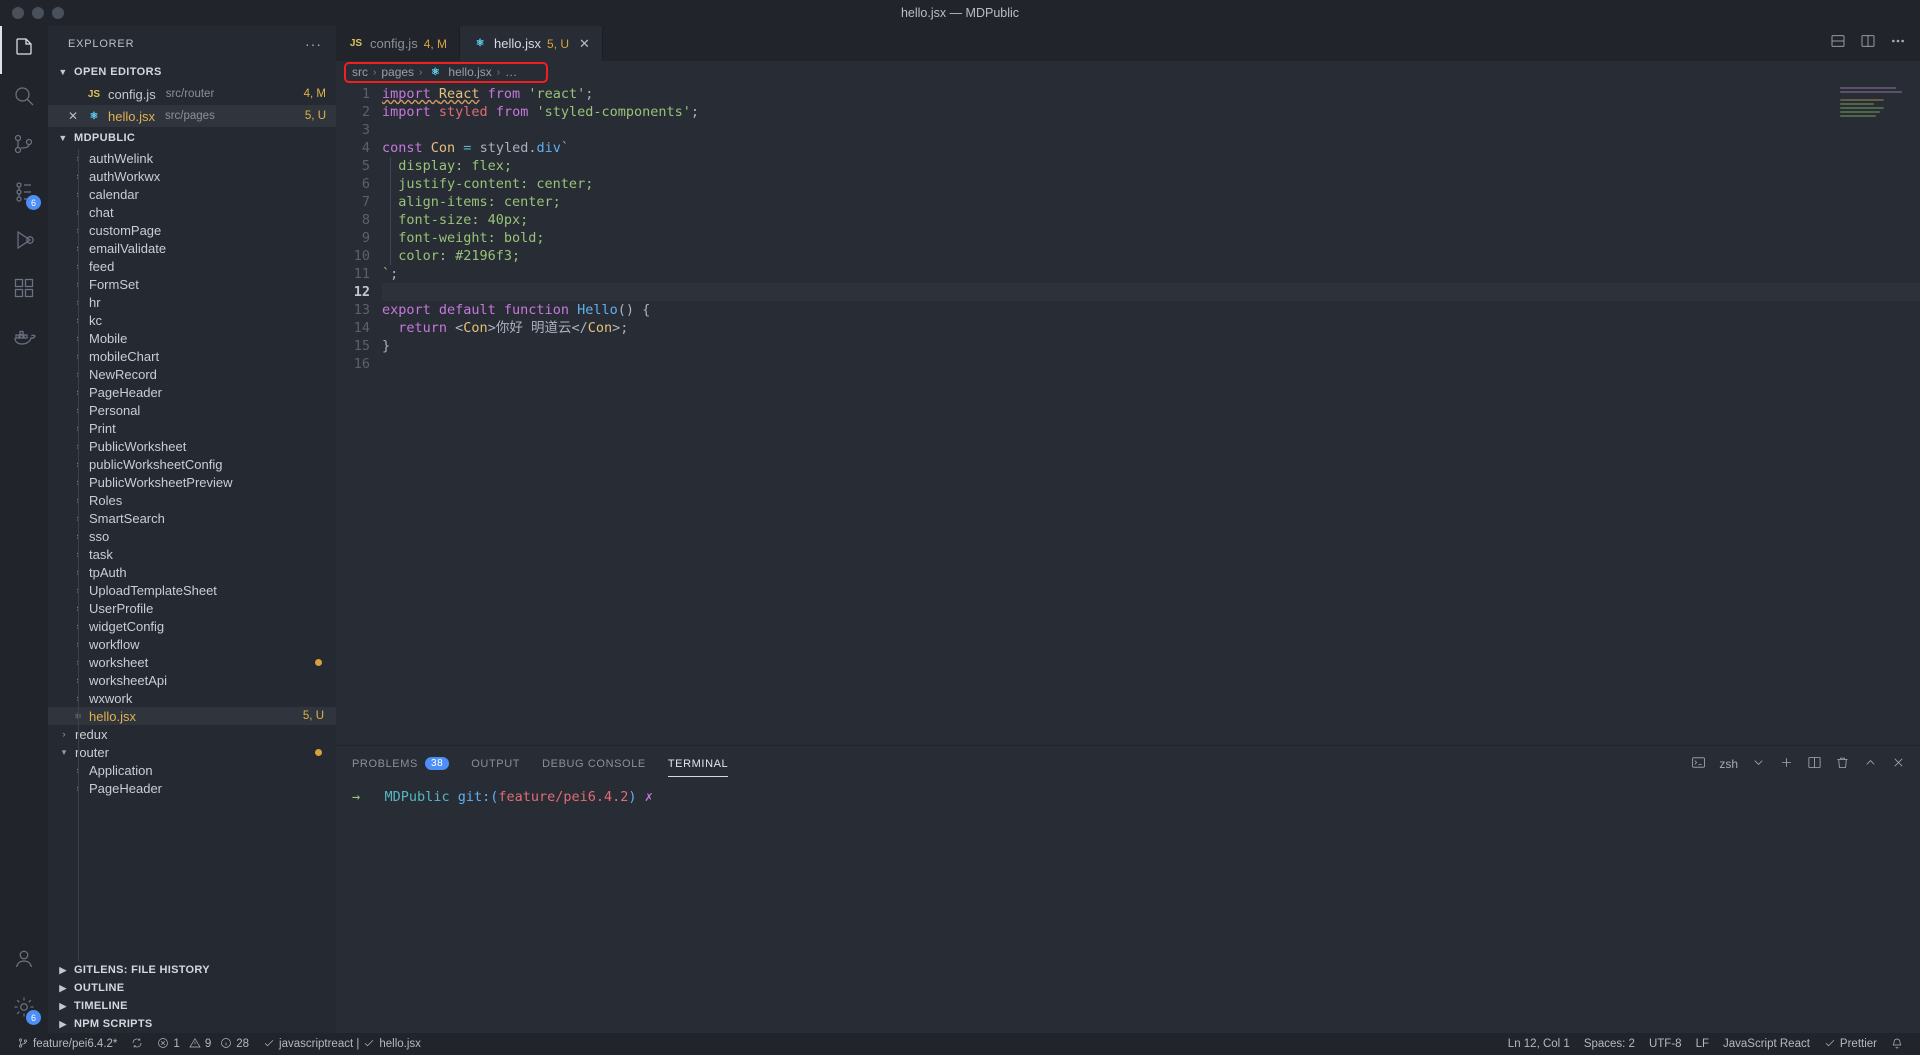 The width and height of the screenshot is (1920, 1055). What do you see at coordinates (24, 50) in the screenshot?
I see `activity-explorer` at bounding box center [24, 50].